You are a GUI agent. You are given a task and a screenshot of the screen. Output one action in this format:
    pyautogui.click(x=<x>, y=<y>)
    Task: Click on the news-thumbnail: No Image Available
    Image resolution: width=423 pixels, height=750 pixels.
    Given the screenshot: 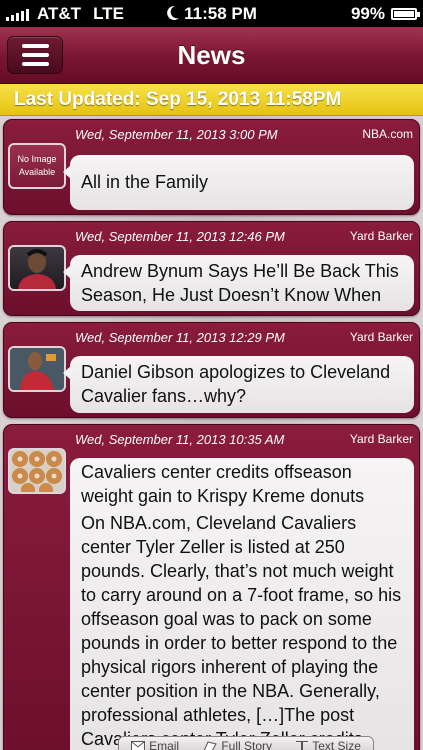 What is the action you would take?
    pyautogui.click(x=37, y=166)
    